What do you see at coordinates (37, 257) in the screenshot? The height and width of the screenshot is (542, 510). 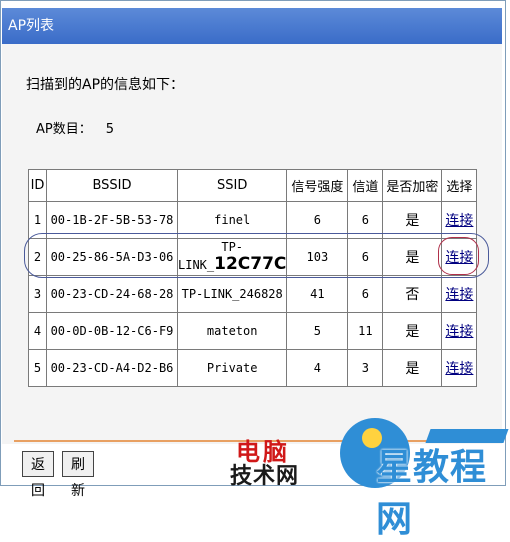 I see `row-id: 2` at bounding box center [37, 257].